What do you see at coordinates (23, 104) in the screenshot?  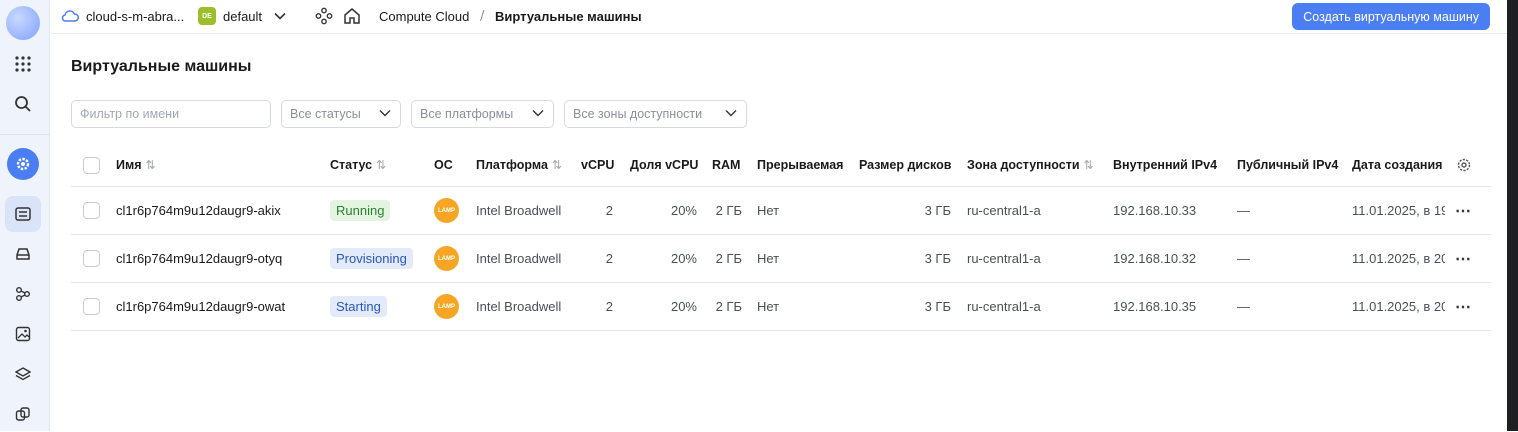 I see `search-icon` at bounding box center [23, 104].